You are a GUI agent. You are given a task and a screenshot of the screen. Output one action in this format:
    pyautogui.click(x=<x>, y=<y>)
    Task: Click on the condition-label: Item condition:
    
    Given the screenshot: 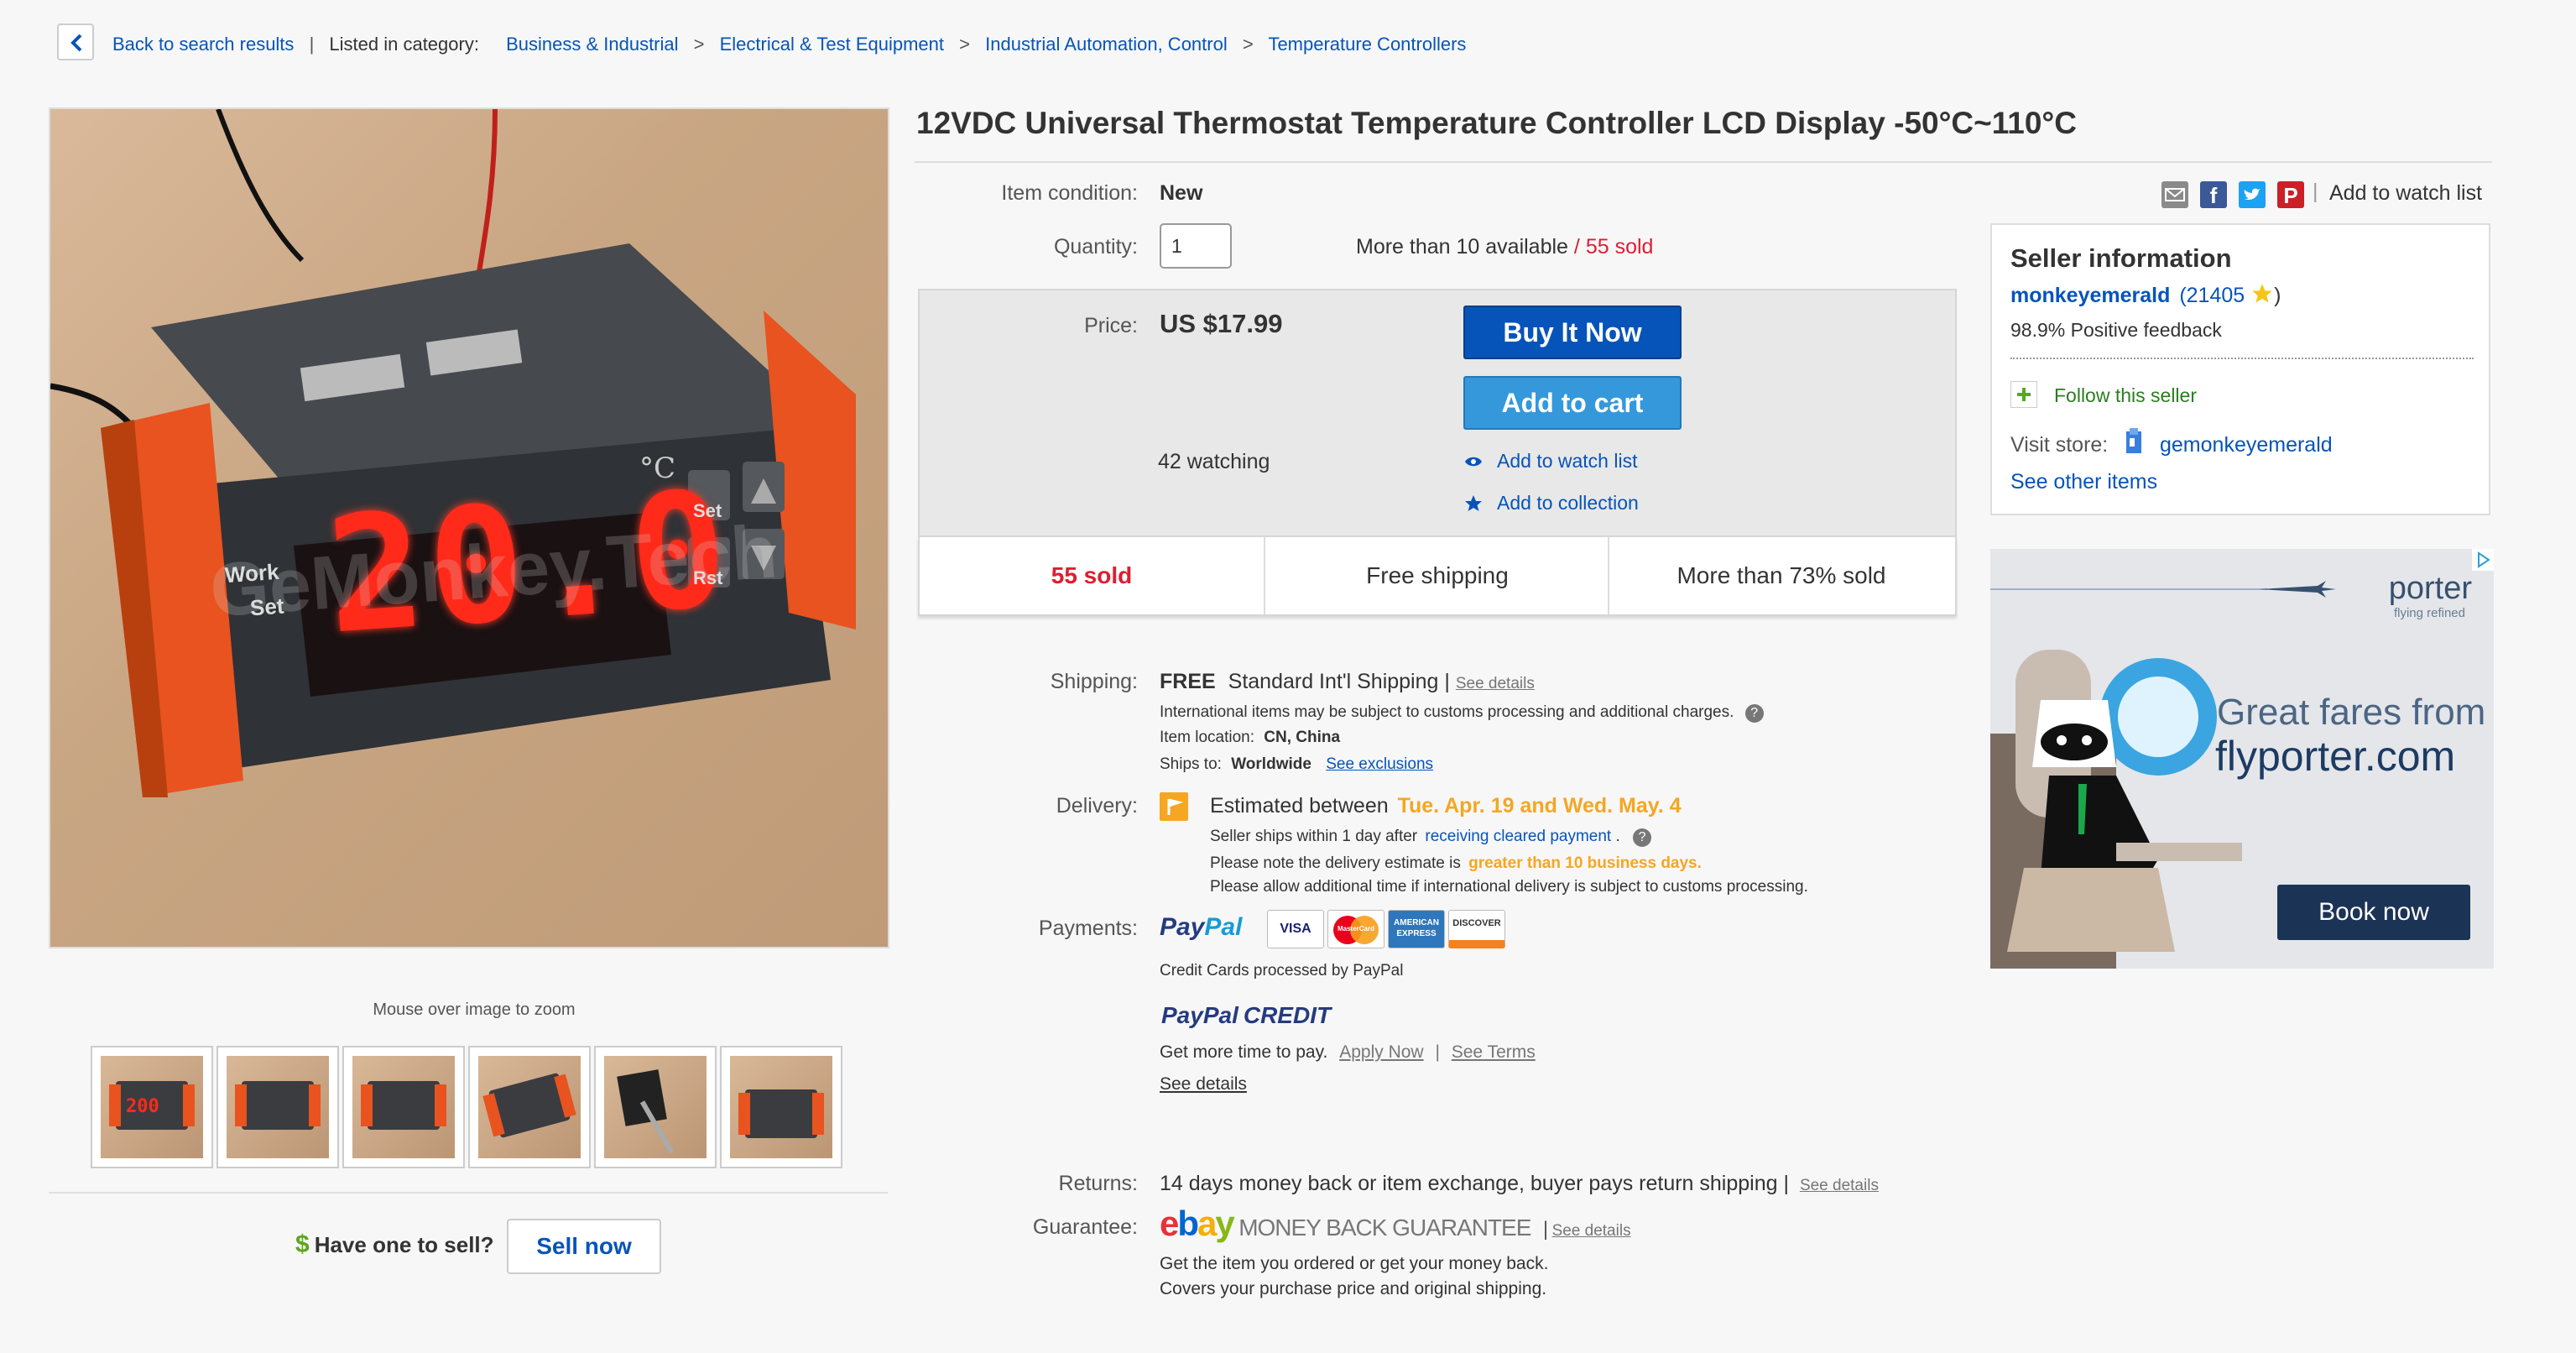 What is the action you would take?
    pyautogui.click(x=1069, y=193)
    